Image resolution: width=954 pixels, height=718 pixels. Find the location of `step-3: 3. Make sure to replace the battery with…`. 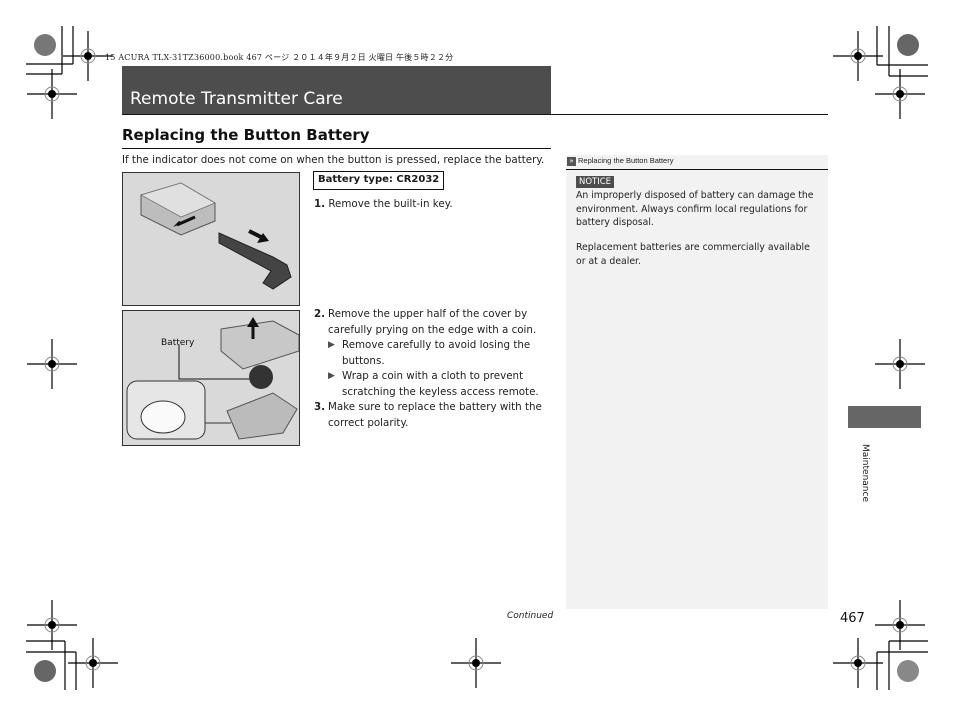

step-3: 3. Make sure to replace the battery with… is located at coordinates (434, 415).